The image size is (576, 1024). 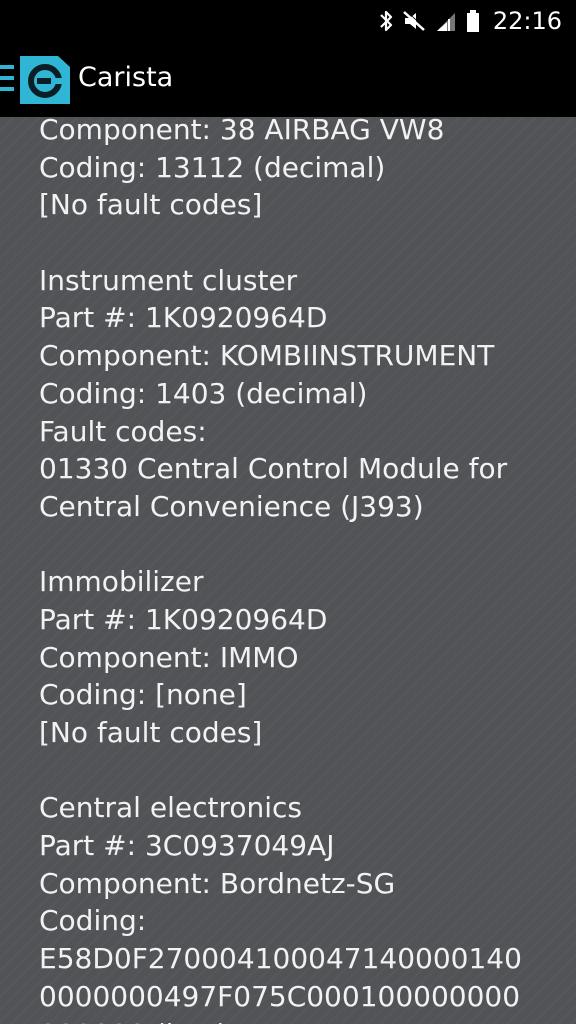 What do you see at coordinates (242, 131) in the screenshot?
I see `report-line: Component: 38 AIRBAG VW8` at bounding box center [242, 131].